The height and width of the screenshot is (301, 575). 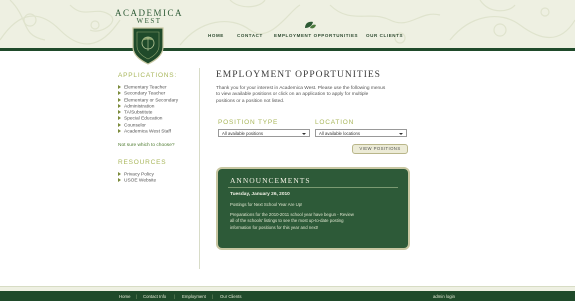 I want to click on footer-link-our-clients: Our Clients, so click(x=231, y=296).